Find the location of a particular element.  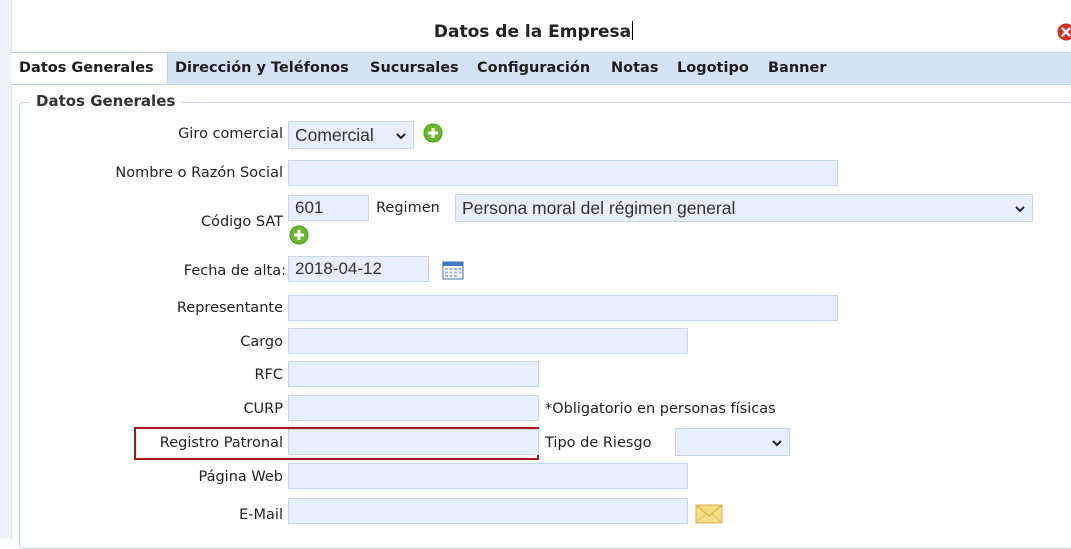

tab-direccion-telefonos: Dirección y Teléfonos is located at coordinates (262, 68).